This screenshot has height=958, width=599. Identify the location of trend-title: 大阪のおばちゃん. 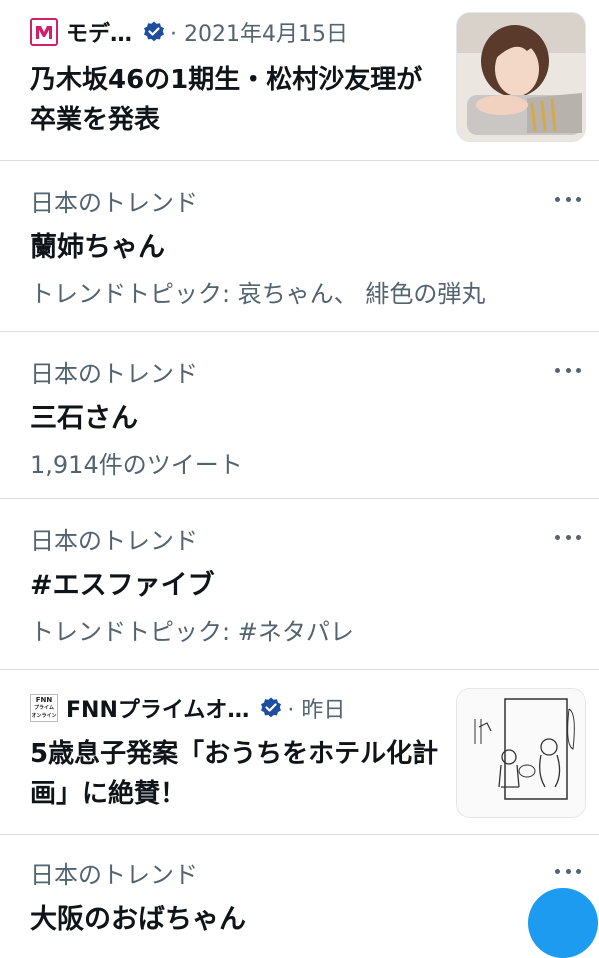
(138, 916).